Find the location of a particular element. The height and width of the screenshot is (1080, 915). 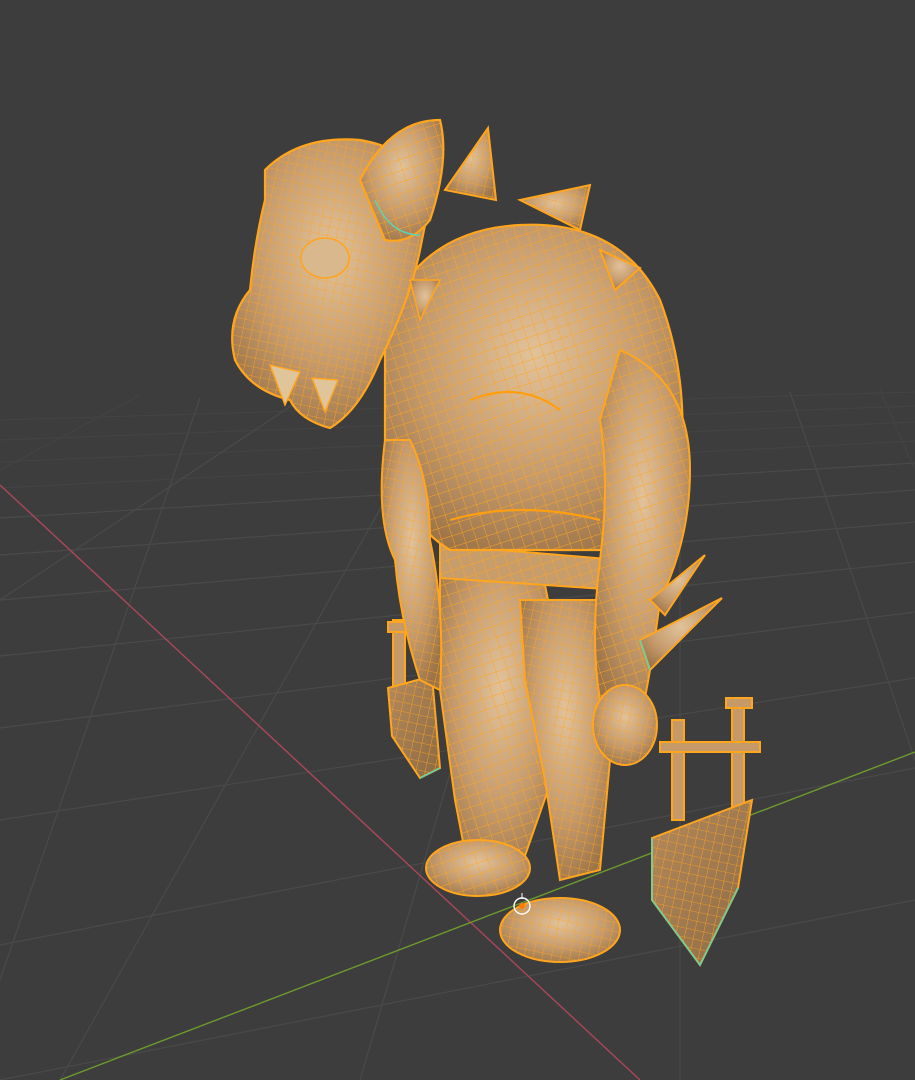

legs is located at coordinates (525, 720).